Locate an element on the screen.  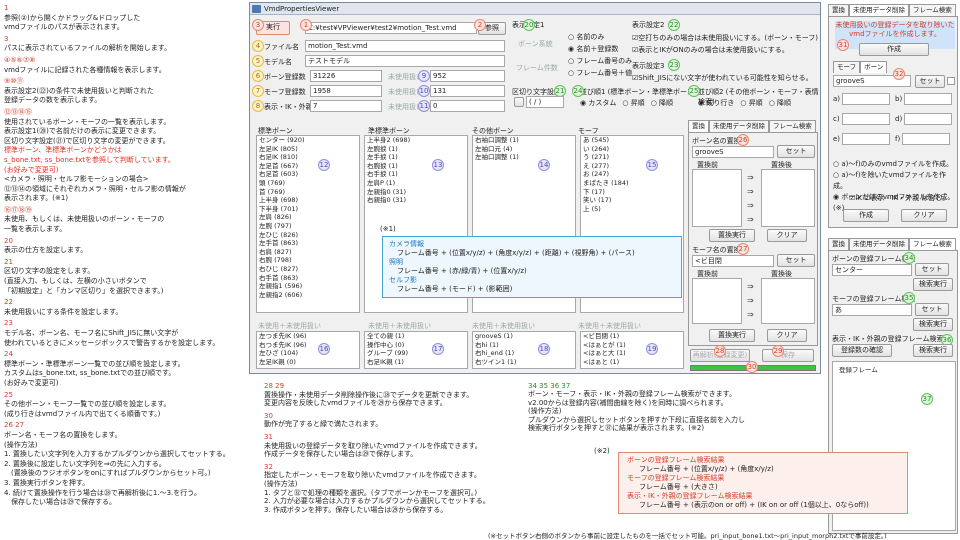
list-item: センター (920) is located at coordinates (309, 140).